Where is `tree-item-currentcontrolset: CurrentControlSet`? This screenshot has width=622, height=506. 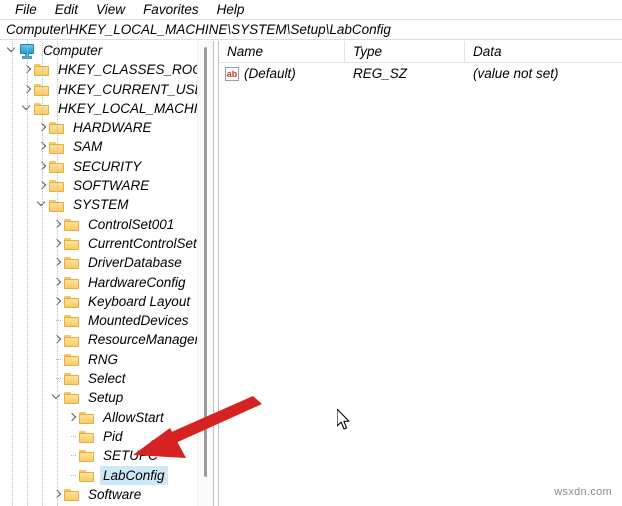
tree-item-currentcontrolset: CurrentControlSet is located at coordinates (98, 243).